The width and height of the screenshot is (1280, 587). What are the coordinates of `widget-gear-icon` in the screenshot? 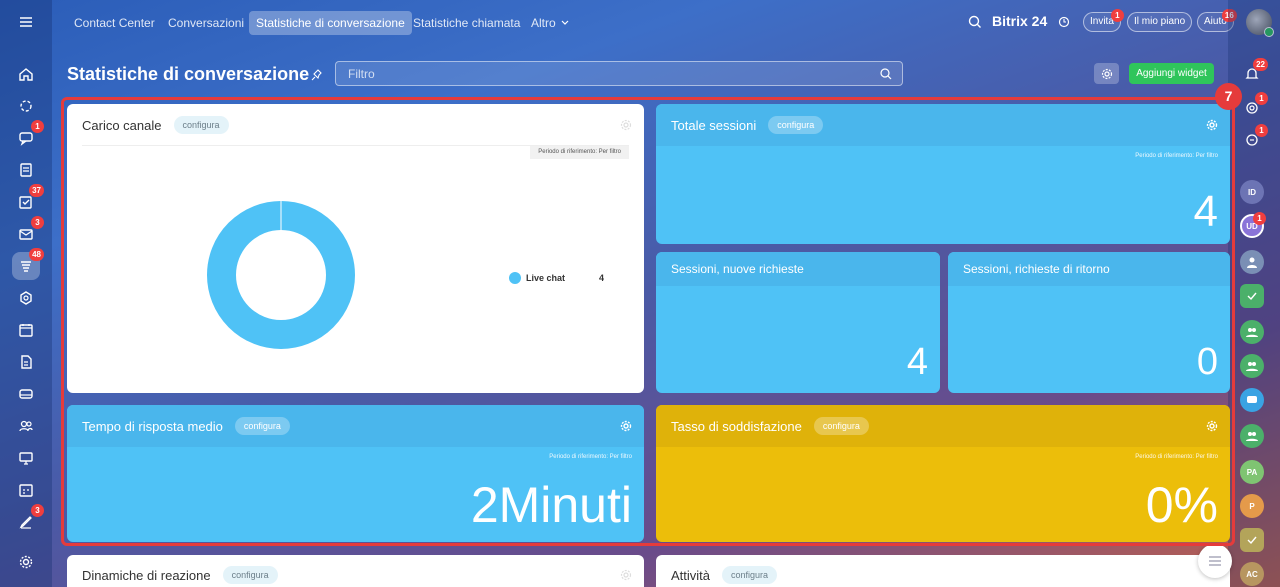 It's located at (626, 575).